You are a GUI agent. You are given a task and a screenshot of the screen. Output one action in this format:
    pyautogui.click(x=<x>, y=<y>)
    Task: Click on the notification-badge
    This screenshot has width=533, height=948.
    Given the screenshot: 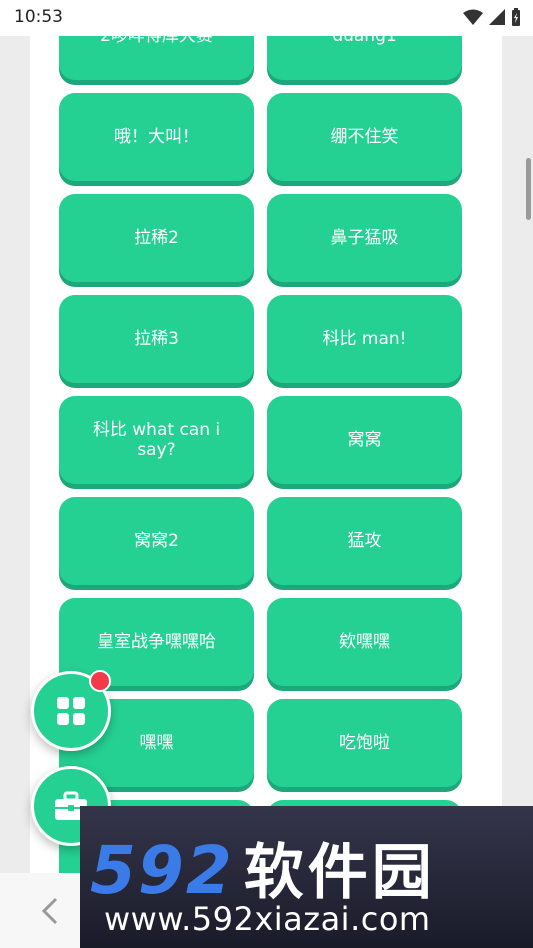 What is the action you would take?
    pyautogui.click(x=100, y=681)
    